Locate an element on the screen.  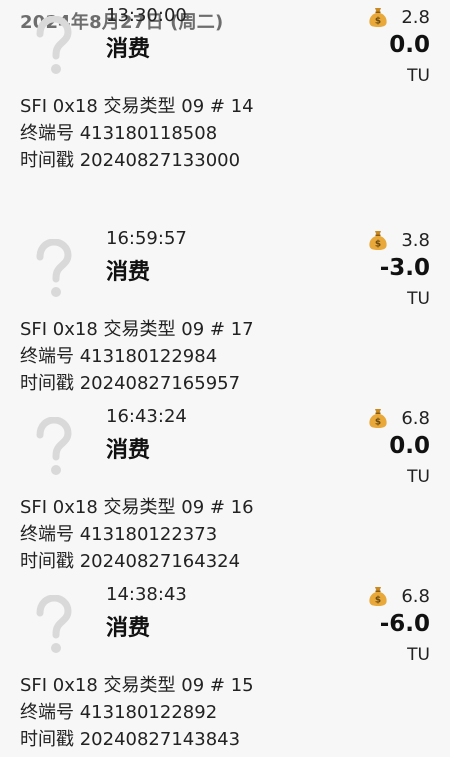
timestamp-line: 时间戳 20240827164324 is located at coordinates (130, 561).